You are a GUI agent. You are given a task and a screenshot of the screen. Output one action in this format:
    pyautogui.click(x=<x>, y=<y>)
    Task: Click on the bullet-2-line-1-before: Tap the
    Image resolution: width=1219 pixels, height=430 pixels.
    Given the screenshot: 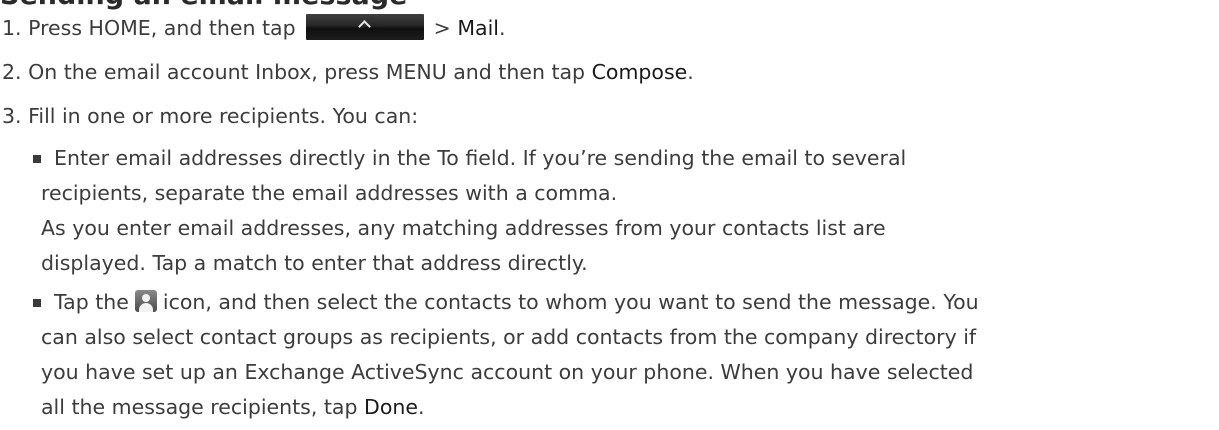 What is the action you would take?
    pyautogui.click(x=91, y=302)
    